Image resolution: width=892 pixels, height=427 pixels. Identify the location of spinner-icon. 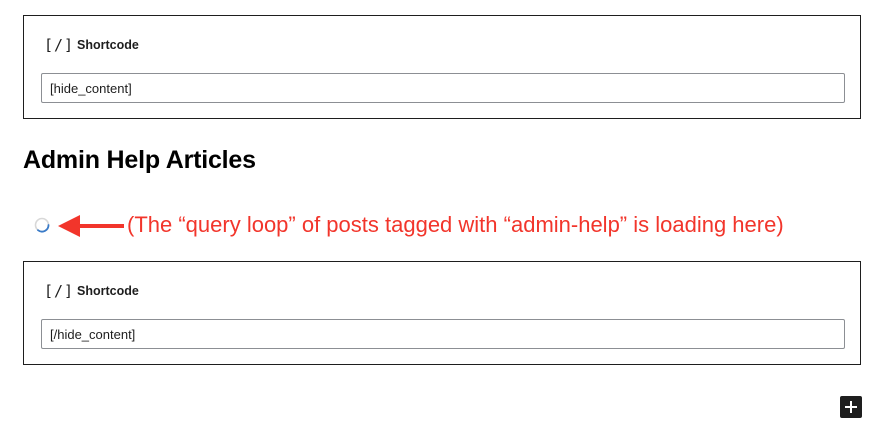
(42, 225).